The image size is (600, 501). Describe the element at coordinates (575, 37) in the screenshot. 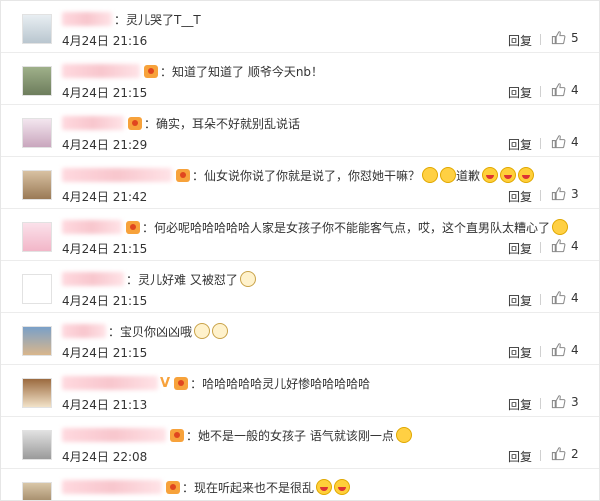

I see `like-count: 5` at that location.